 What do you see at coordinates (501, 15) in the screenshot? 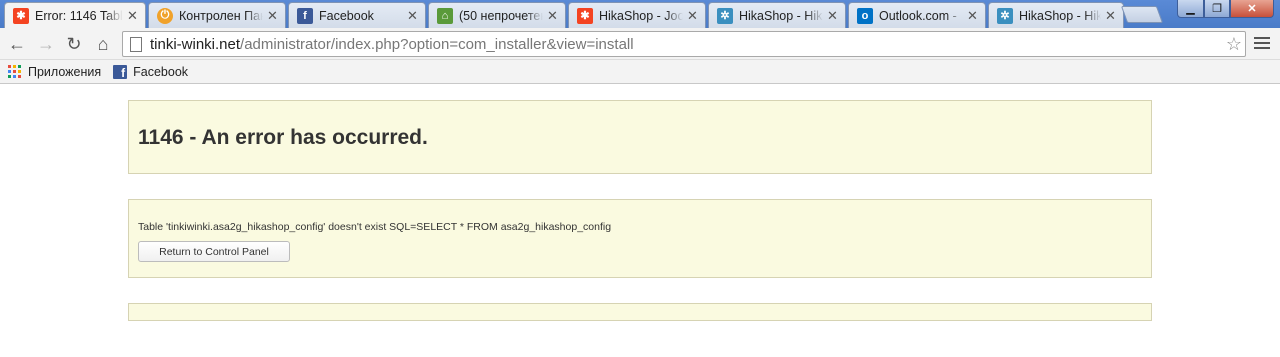
I see `tab-title: (50 непрочетени` at bounding box center [501, 15].